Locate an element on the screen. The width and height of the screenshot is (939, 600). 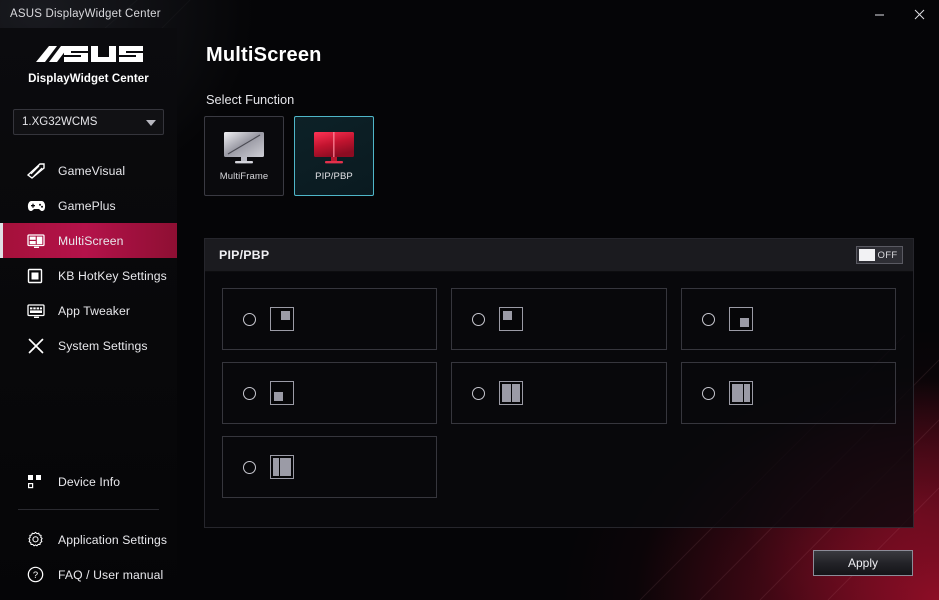
window-controls is located at coordinates (899, 14).